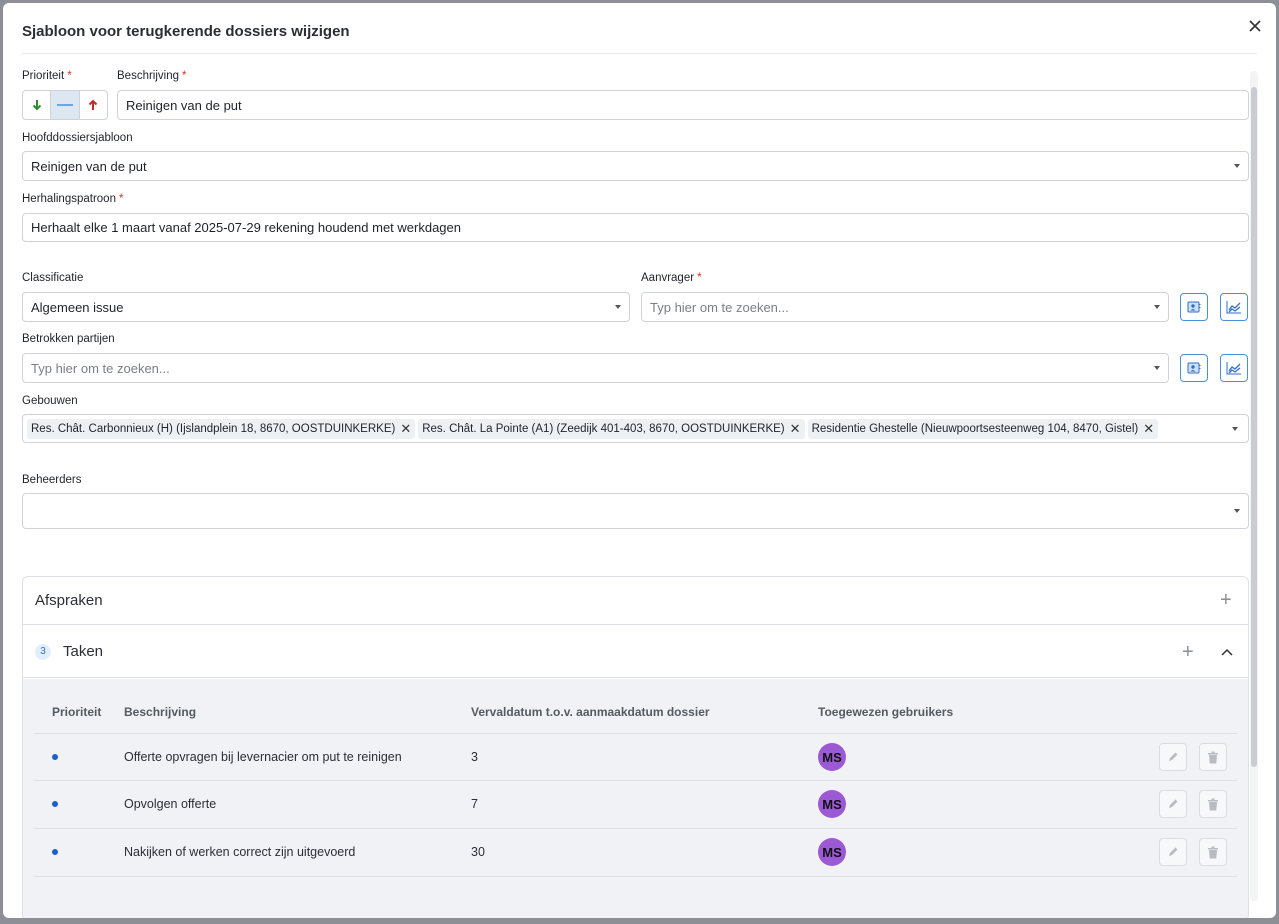  I want to click on tasks-header: 3 Taken +, so click(635, 652).